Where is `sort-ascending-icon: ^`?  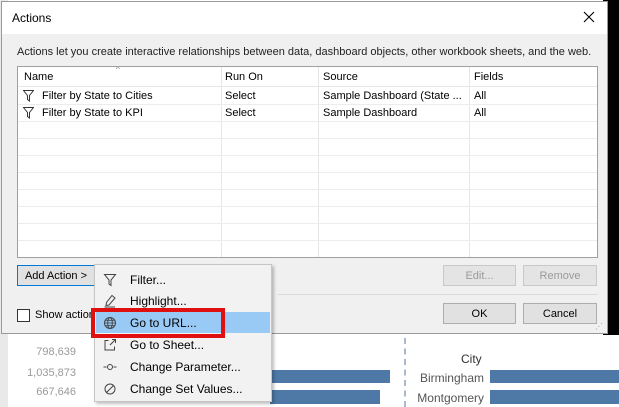
sort-ascending-icon: ^ is located at coordinates (118, 70).